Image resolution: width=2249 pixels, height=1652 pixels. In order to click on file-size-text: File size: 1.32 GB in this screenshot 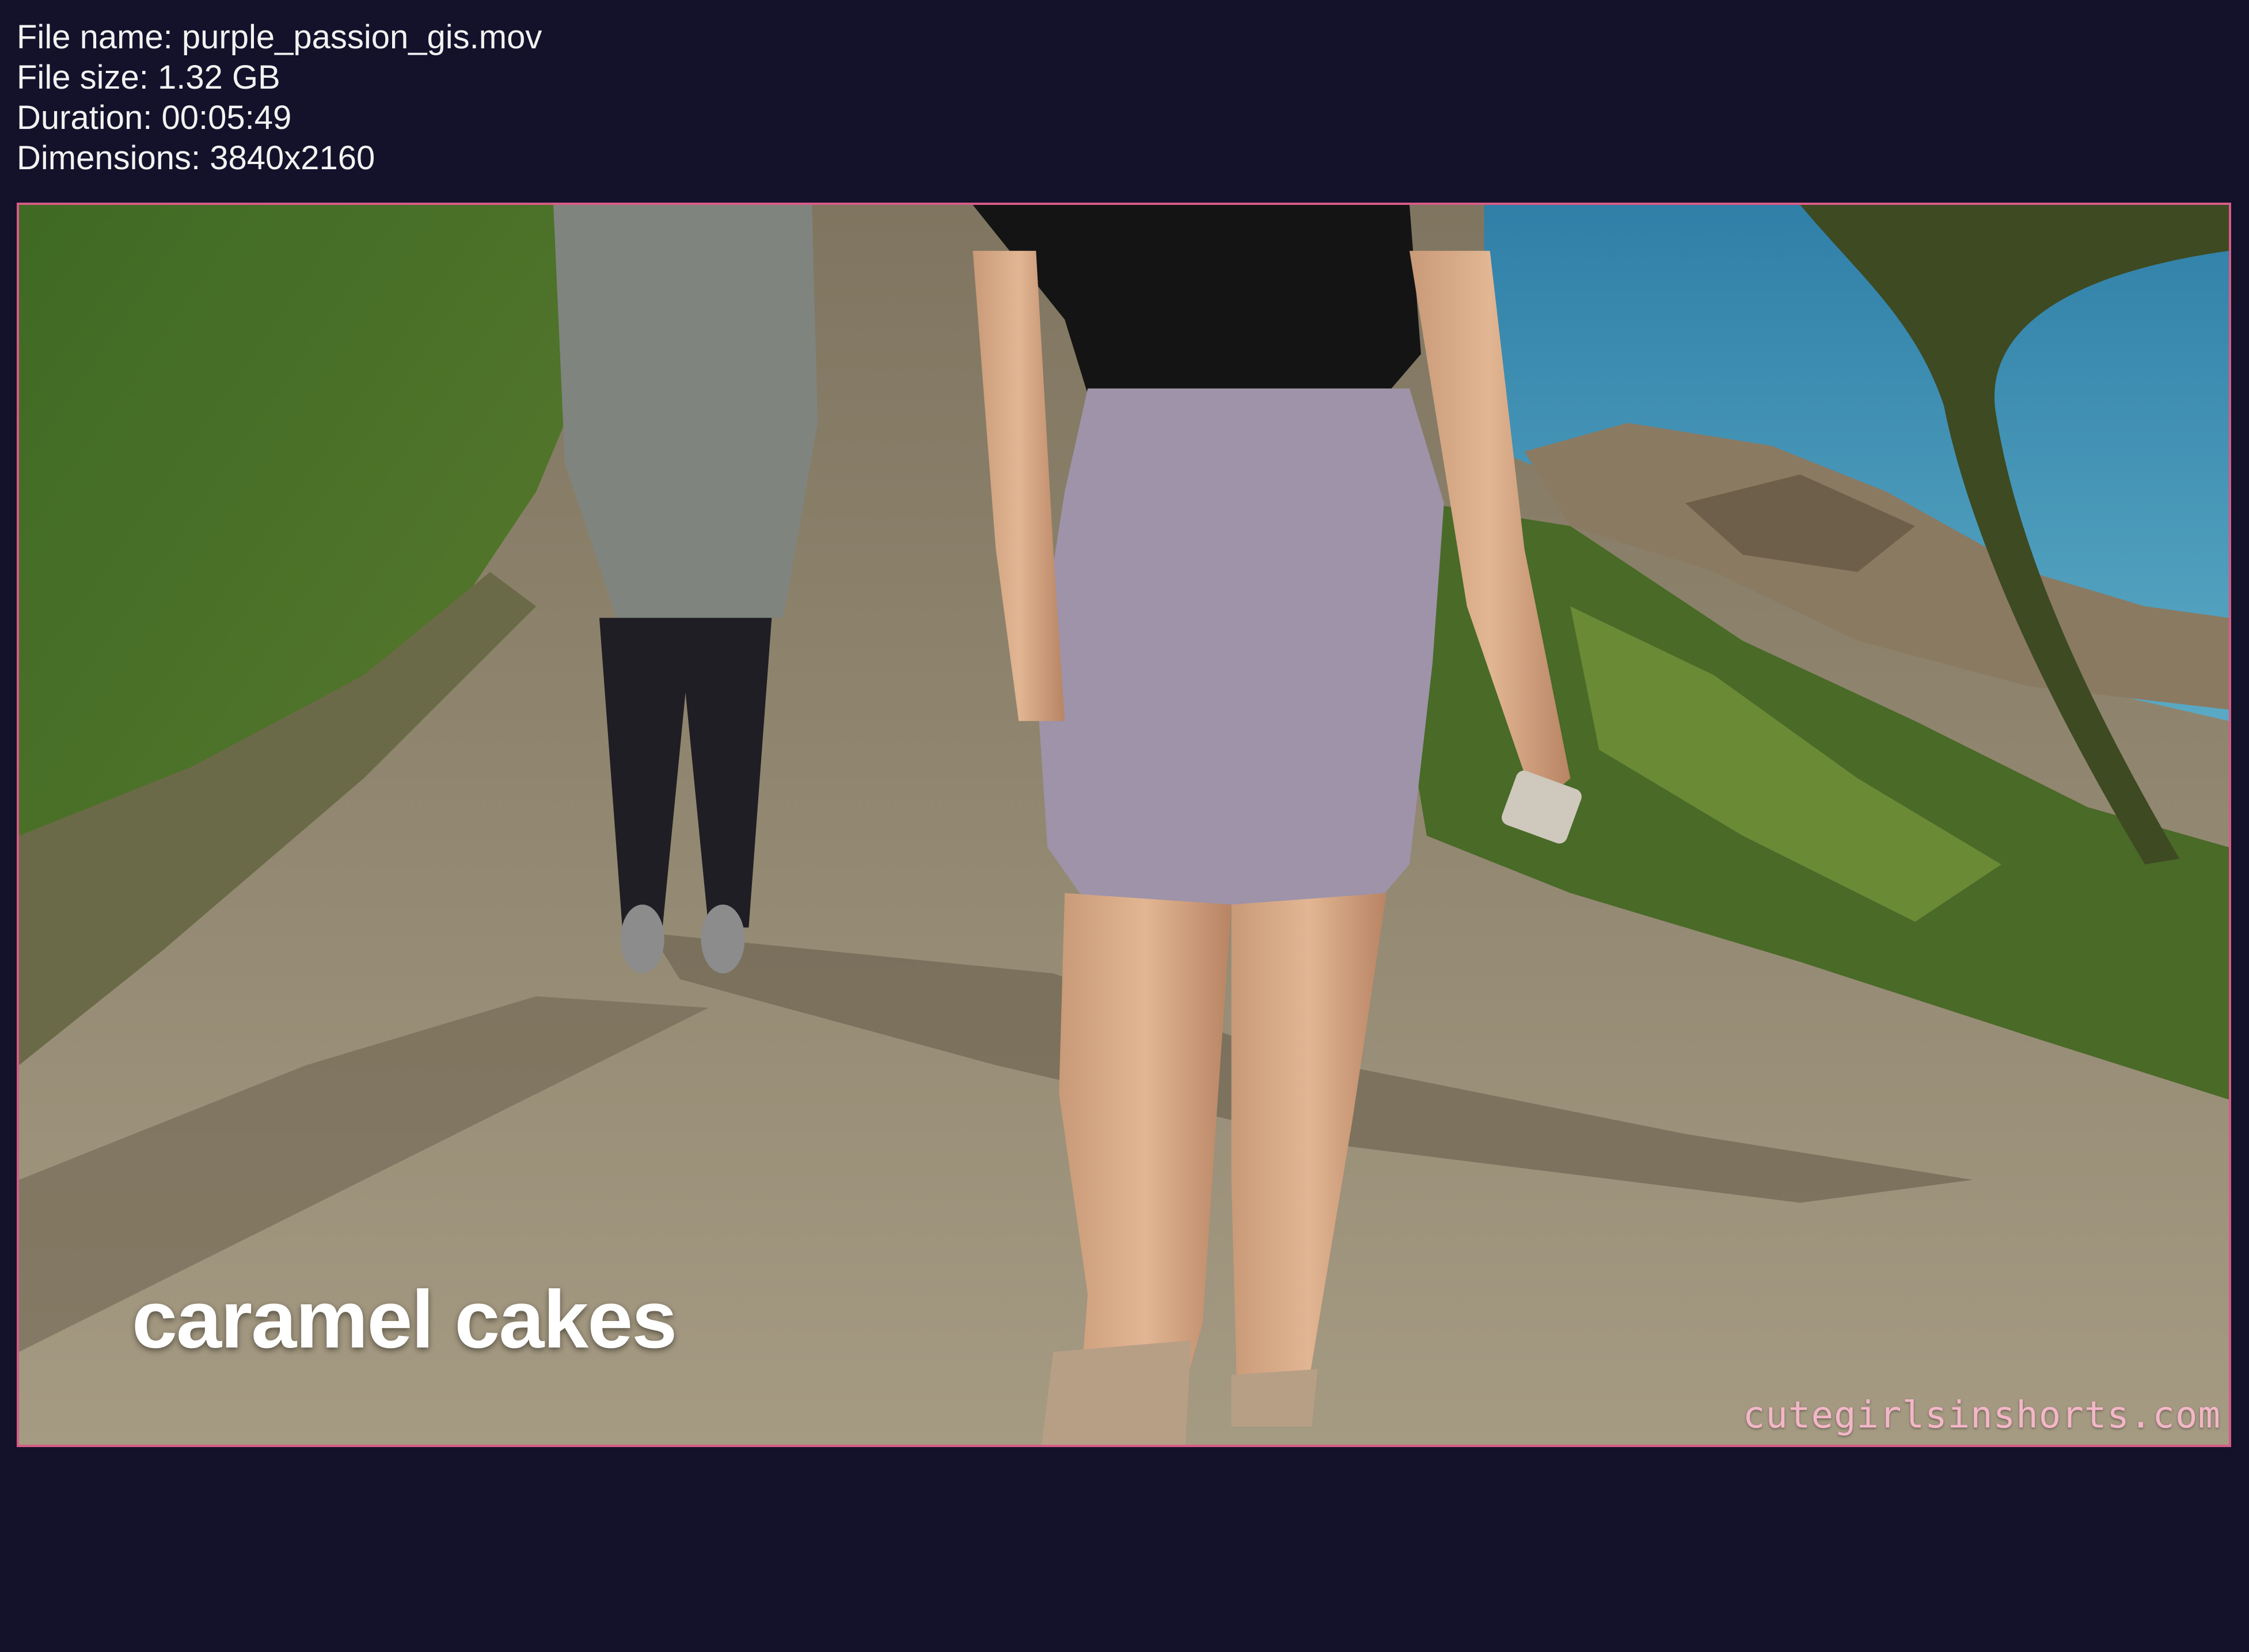, I will do `click(149, 77)`.